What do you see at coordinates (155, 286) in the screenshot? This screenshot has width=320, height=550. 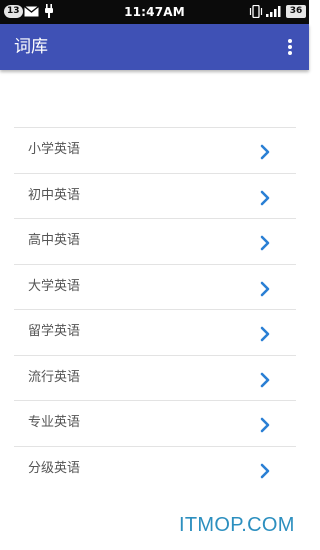 I see `list-item-daxue: 大学英语` at bounding box center [155, 286].